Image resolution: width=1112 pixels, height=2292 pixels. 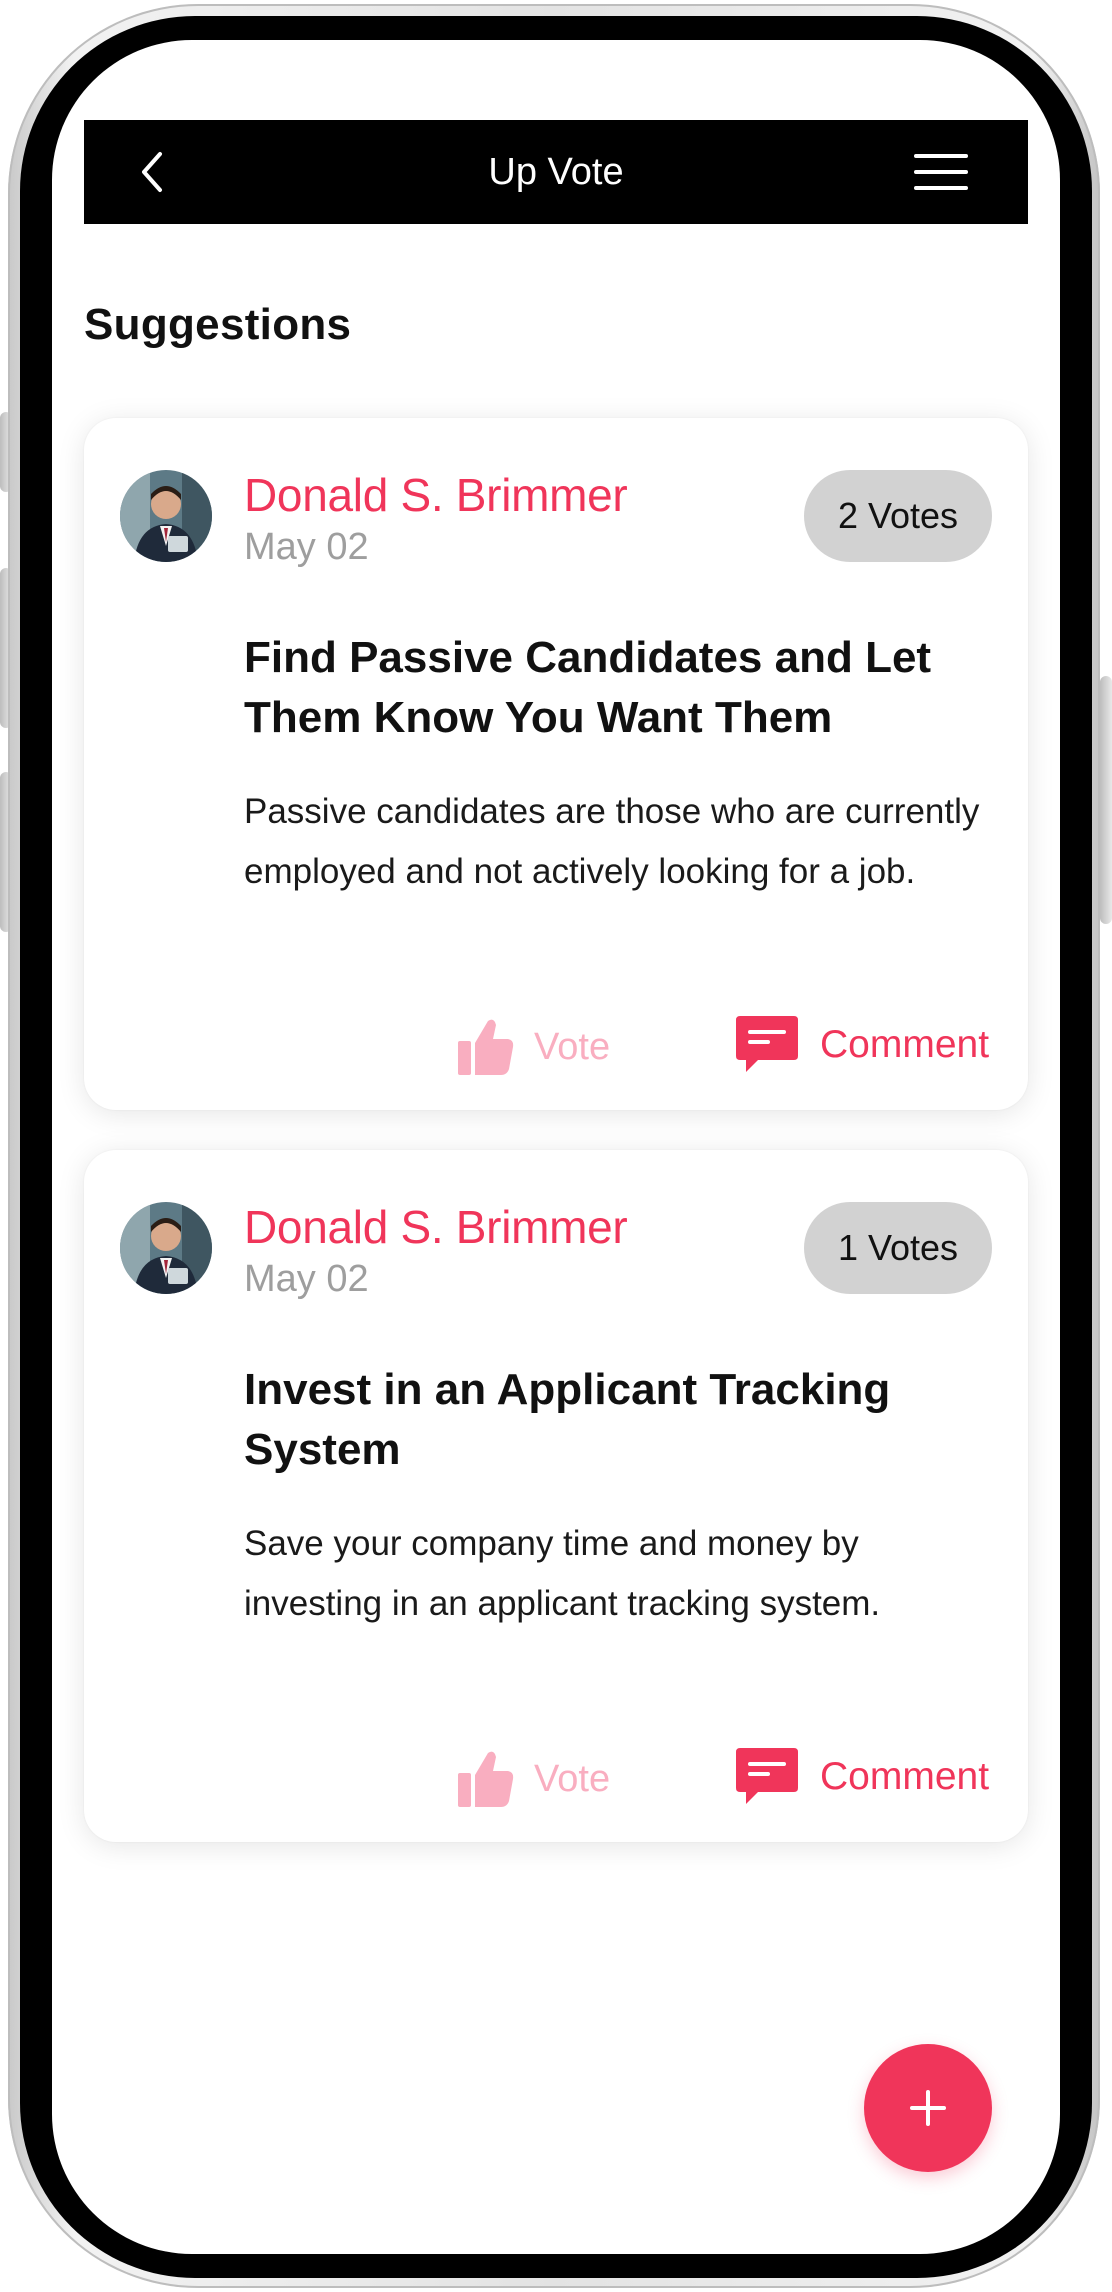 What do you see at coordinates (1106, 800) in the screenshot?
I see `phone-power-button` at bounding box center [1106, 800].